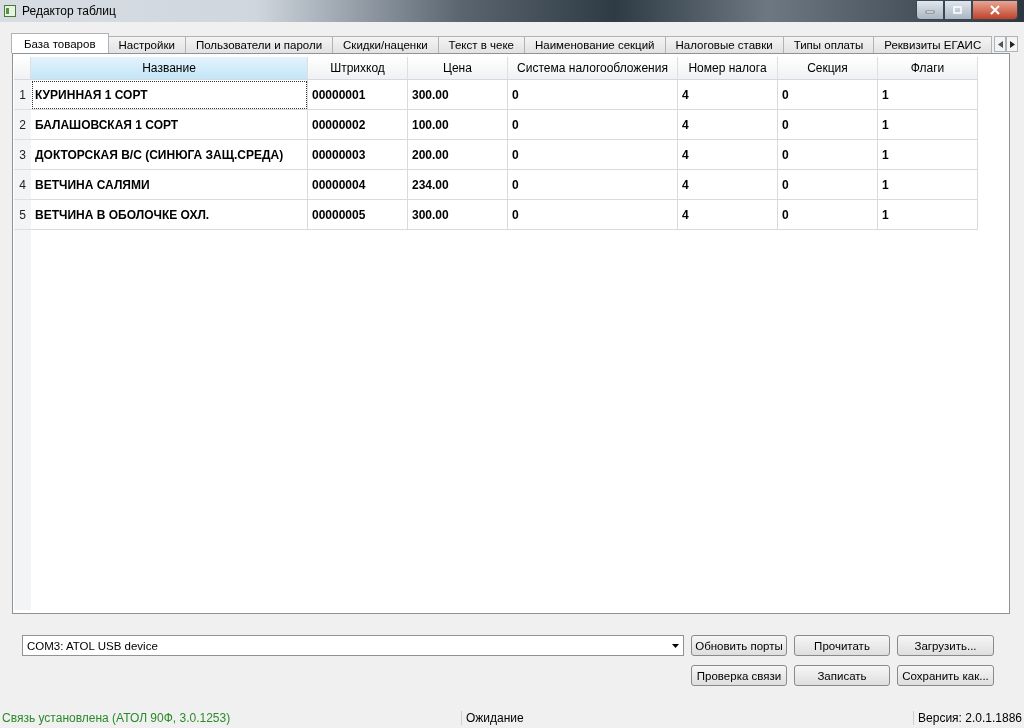 The width and height of the screenshot is (1024, 728). I want to click on row-number: 5, so click(22, 215).